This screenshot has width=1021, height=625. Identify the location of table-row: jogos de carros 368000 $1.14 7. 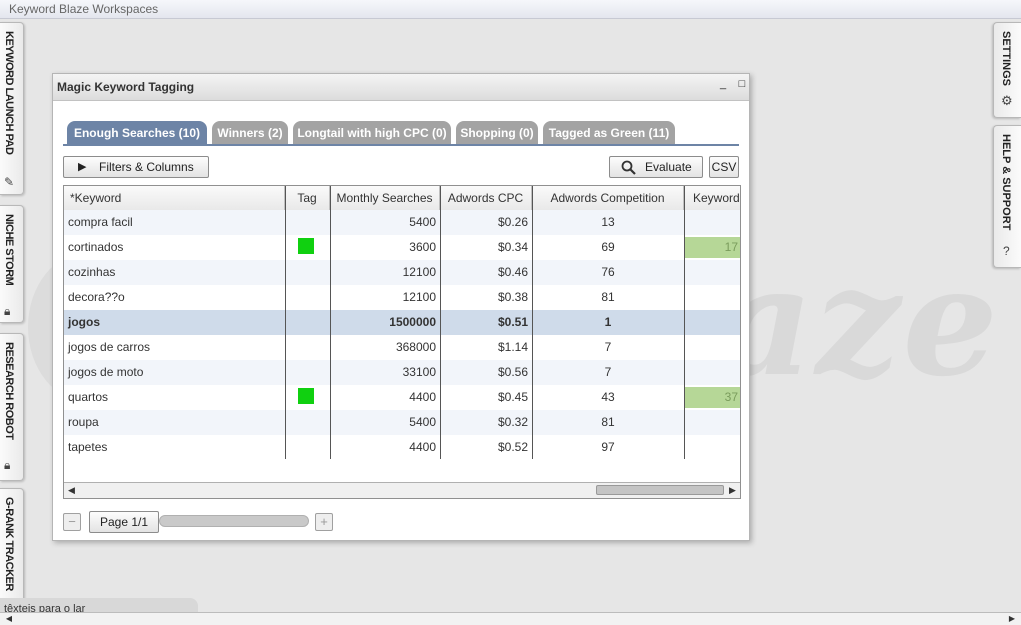
(402, 347).